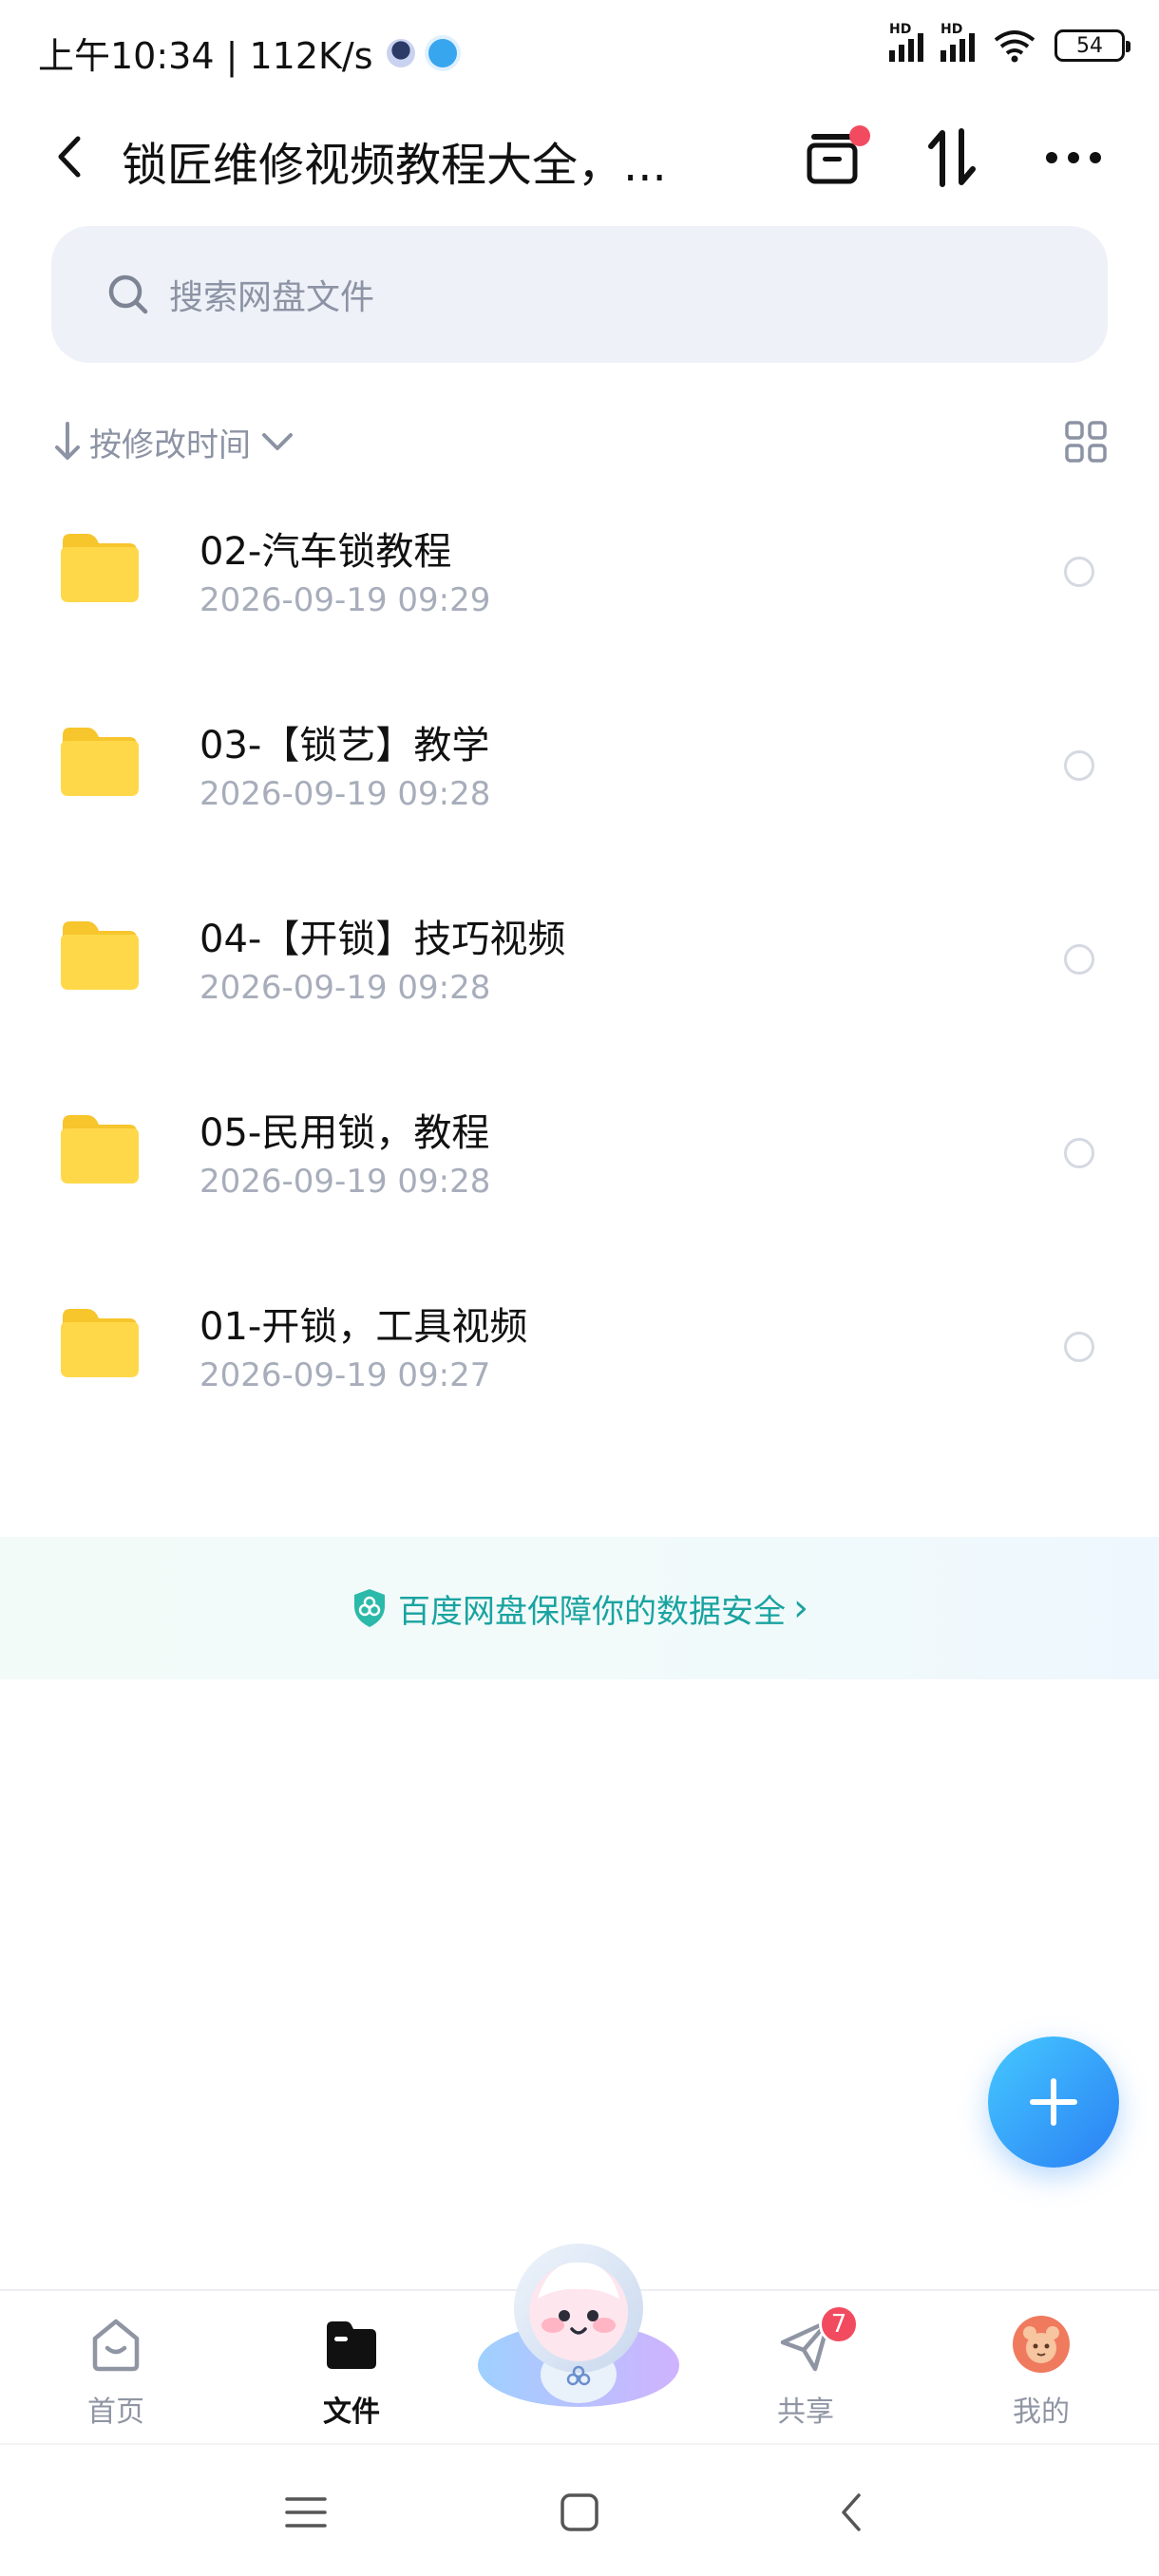 Image resolution: width=1159 pixels, height=2576 pixels. I want to click on tab-profile: 我的, so click(1041, 2368).